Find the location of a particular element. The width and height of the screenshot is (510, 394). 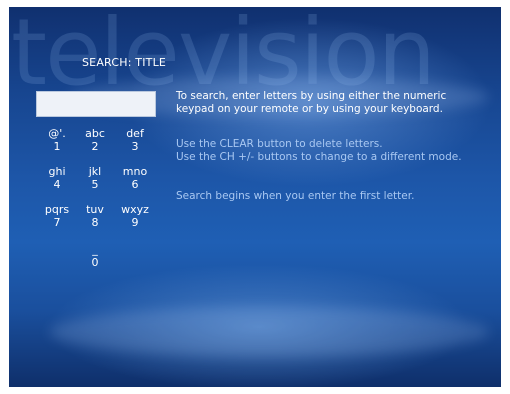

key-digit: 0 is located at coordinates (95, 262).